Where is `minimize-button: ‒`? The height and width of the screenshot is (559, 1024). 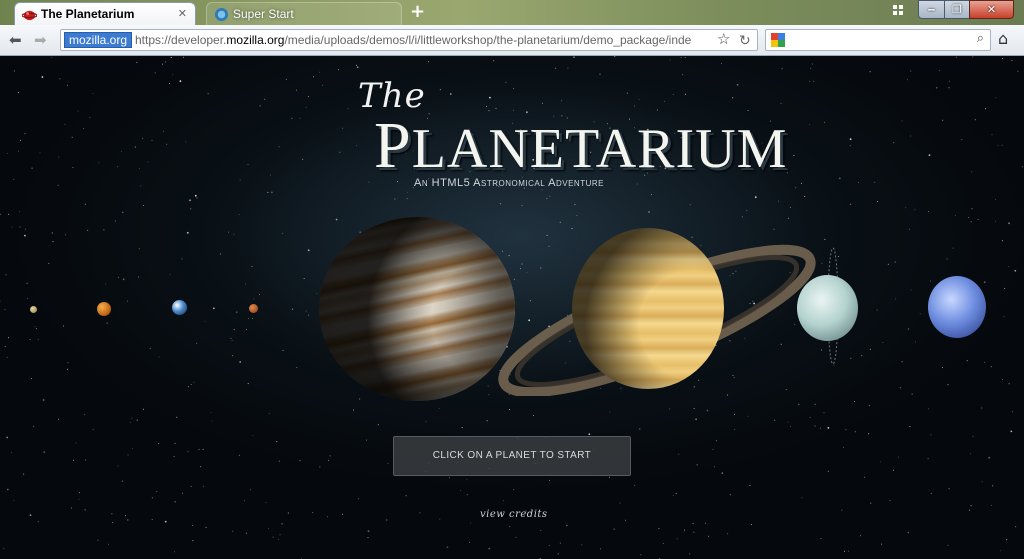 minimize-button: ‒ is located at coordinates (931, 9).